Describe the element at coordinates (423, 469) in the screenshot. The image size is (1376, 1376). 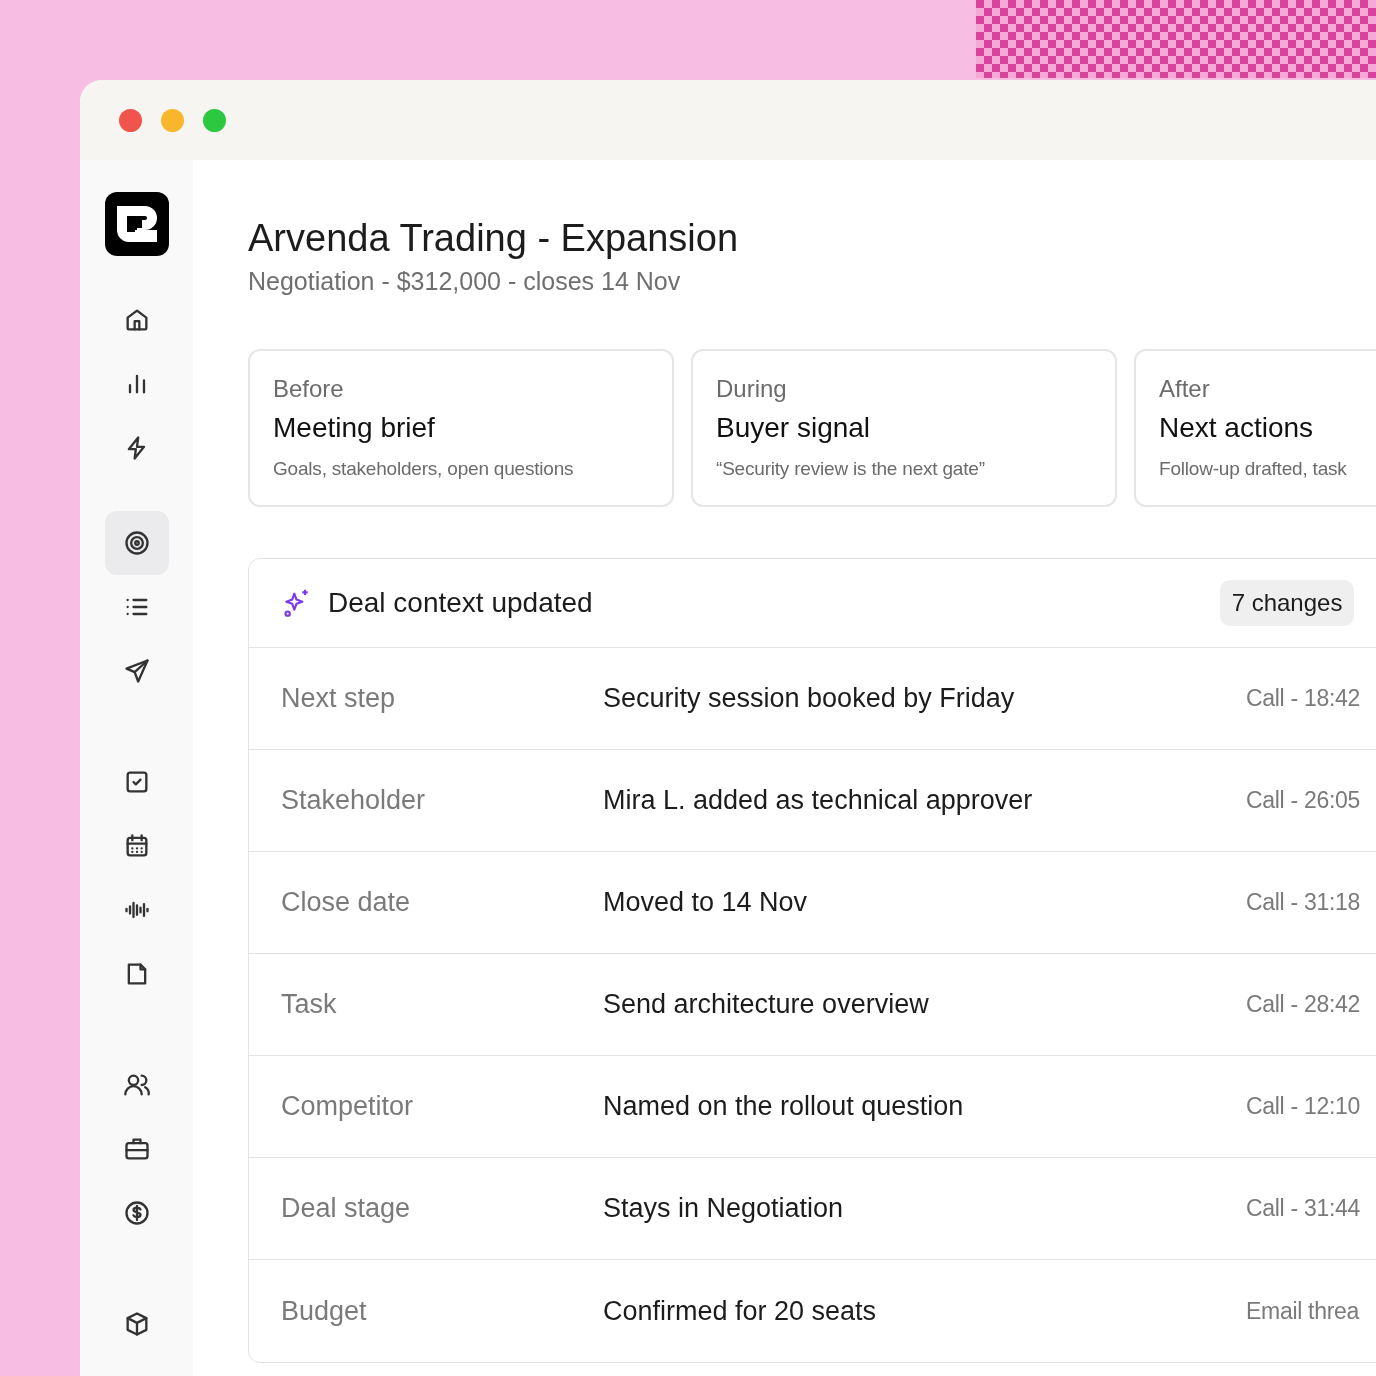
I see `card-detail: Goals, stakeholders, open questions` at that location.